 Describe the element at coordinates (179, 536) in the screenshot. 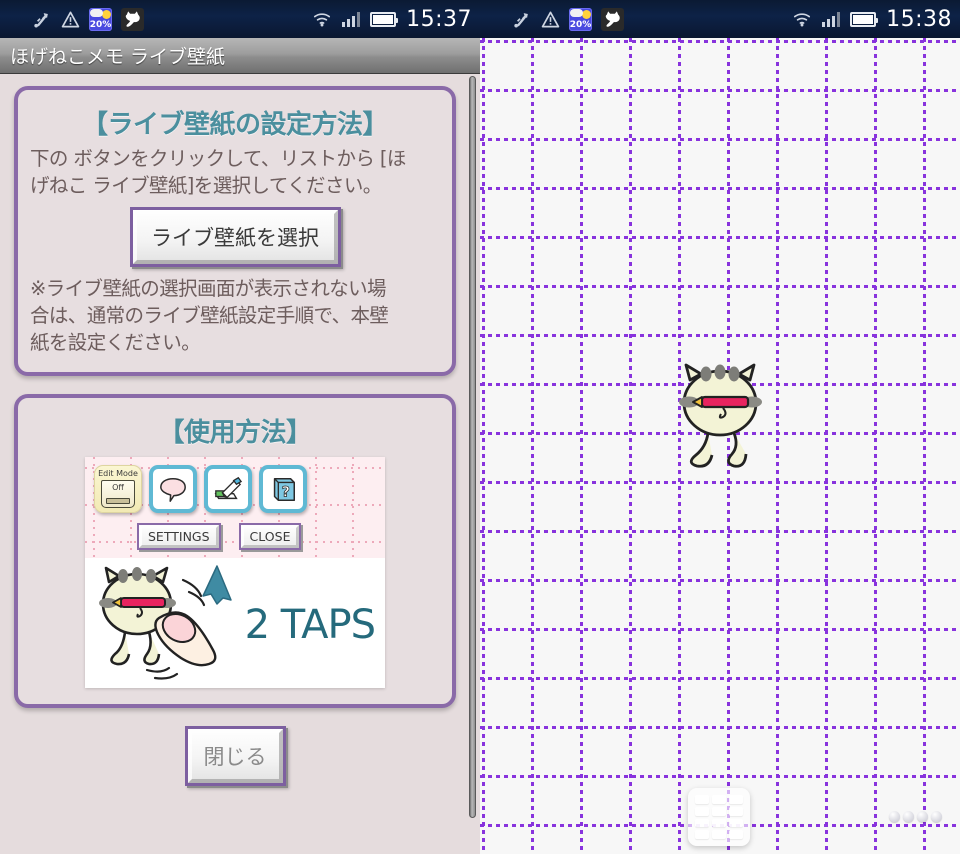

I see `settings-button-illustration: SETTINGS` at that location.